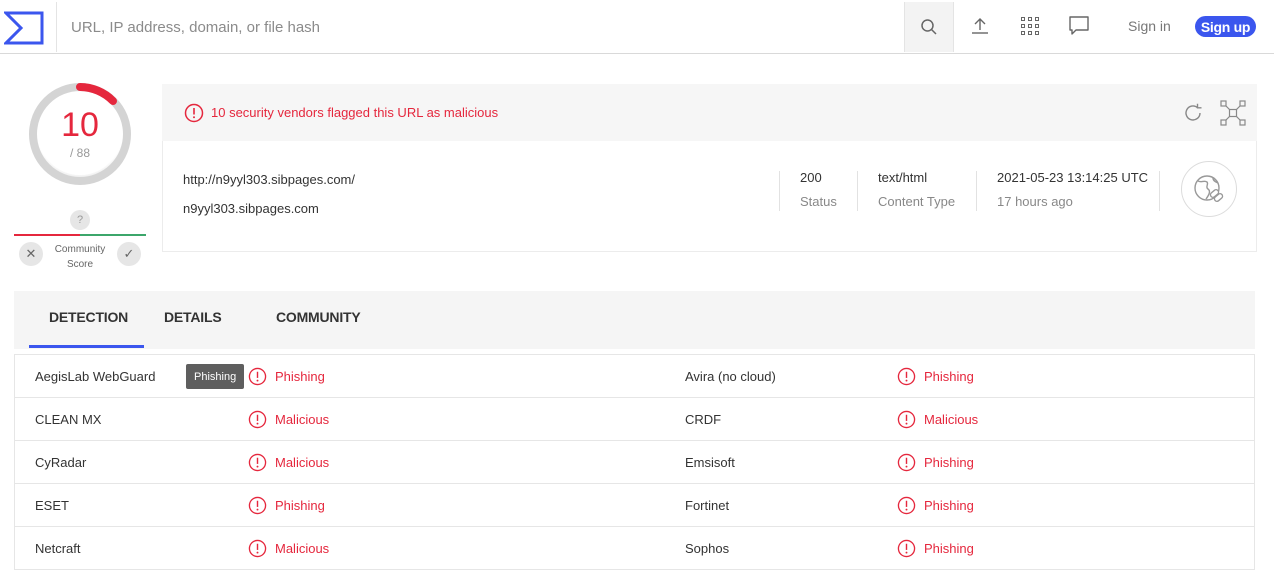 This screenshot has width=1274, height=570. What do you see at coordinates (634, 505) in the screenshot?
I see `table-row: ESET Phishing Fortinet Phishing` at bounding box center [634, 505].